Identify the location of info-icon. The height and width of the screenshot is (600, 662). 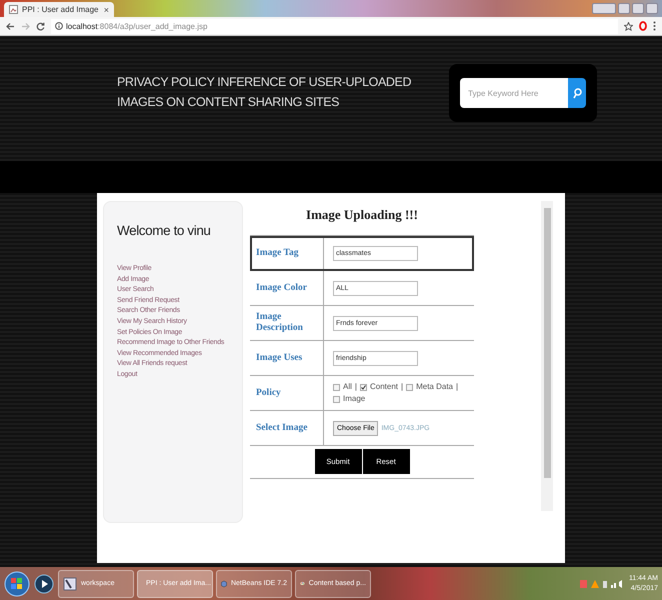
(59, 26).